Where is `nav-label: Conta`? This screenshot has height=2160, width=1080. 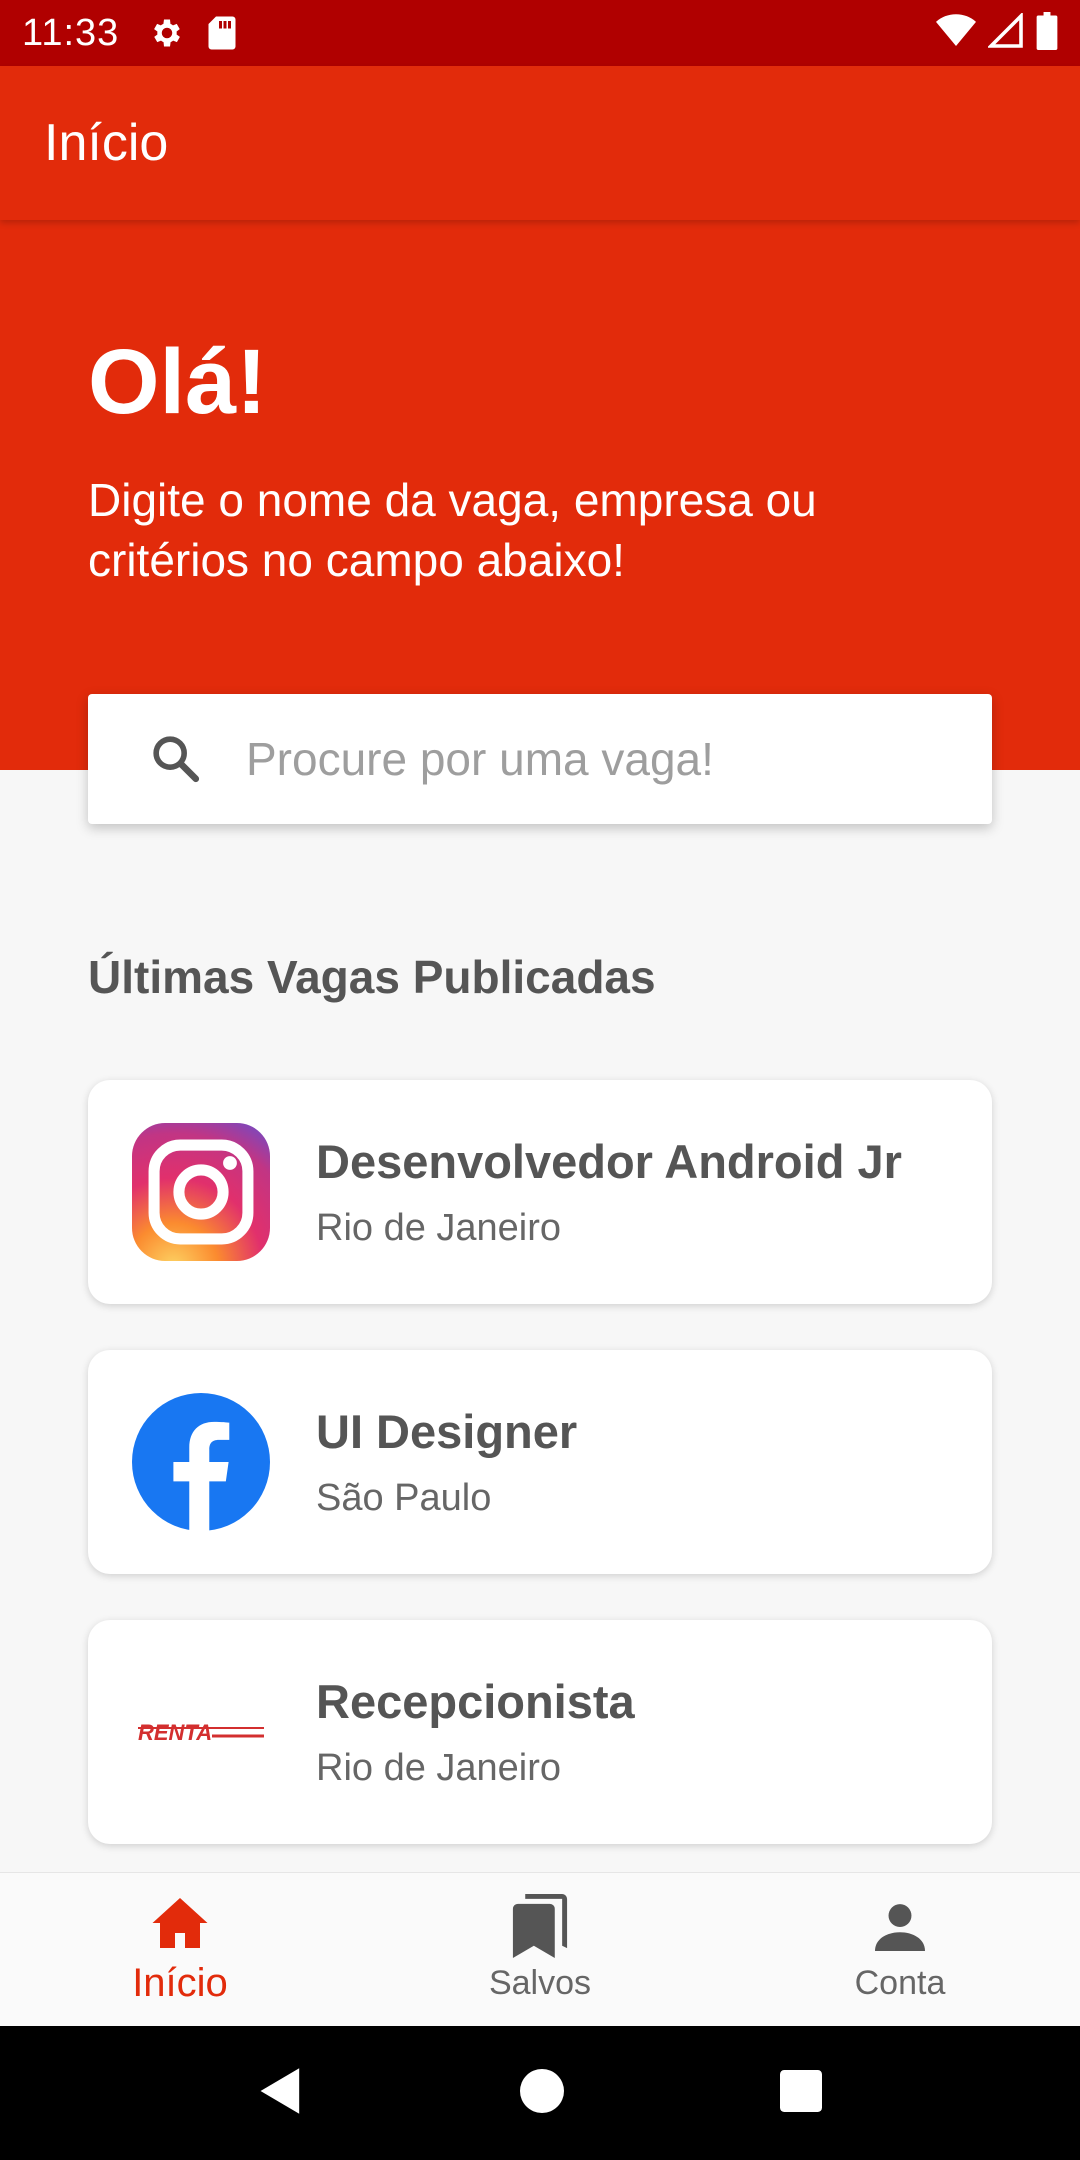 nav-label: Conta is located at coordinates (900, 1983).